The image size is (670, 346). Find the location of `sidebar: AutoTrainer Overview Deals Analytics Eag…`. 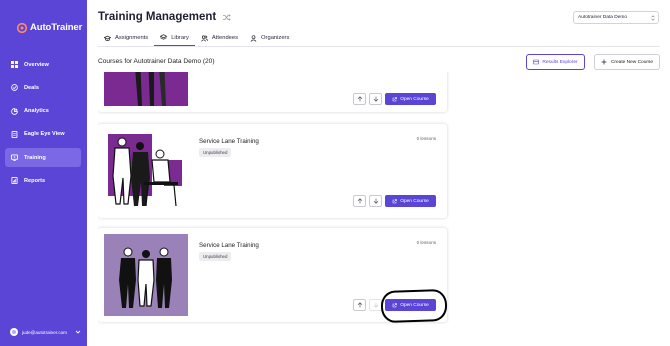

sidebar: AutoTrainer Overview Deals Analytics Eag… is located at coordinates (43, 173).